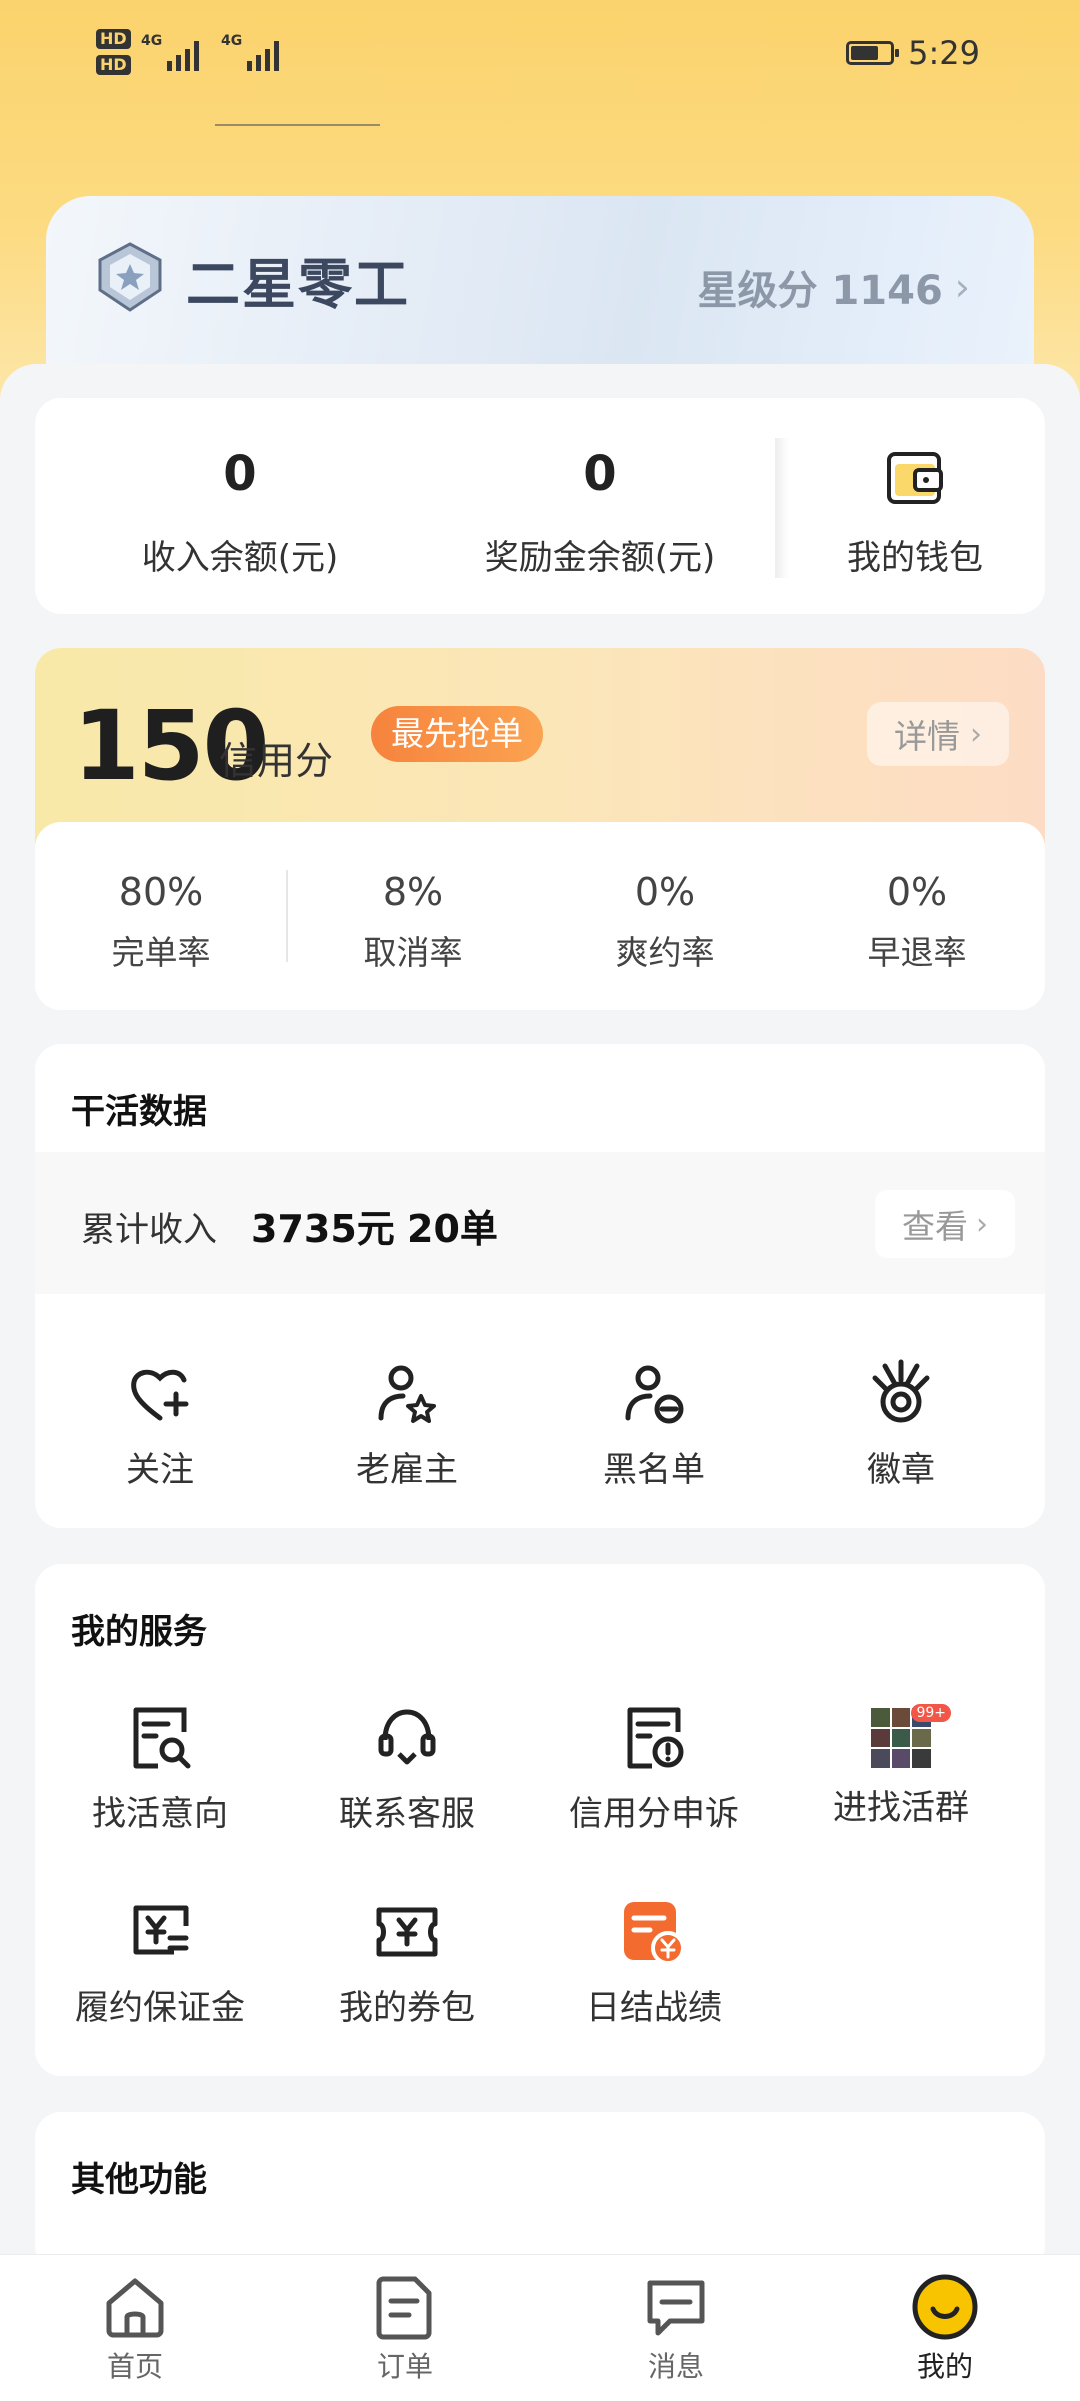 Image resolution: width=1080 pixels, height=2401 pixels. I want to click on daily-record-label: 日结战绩, so click(654, 2008).